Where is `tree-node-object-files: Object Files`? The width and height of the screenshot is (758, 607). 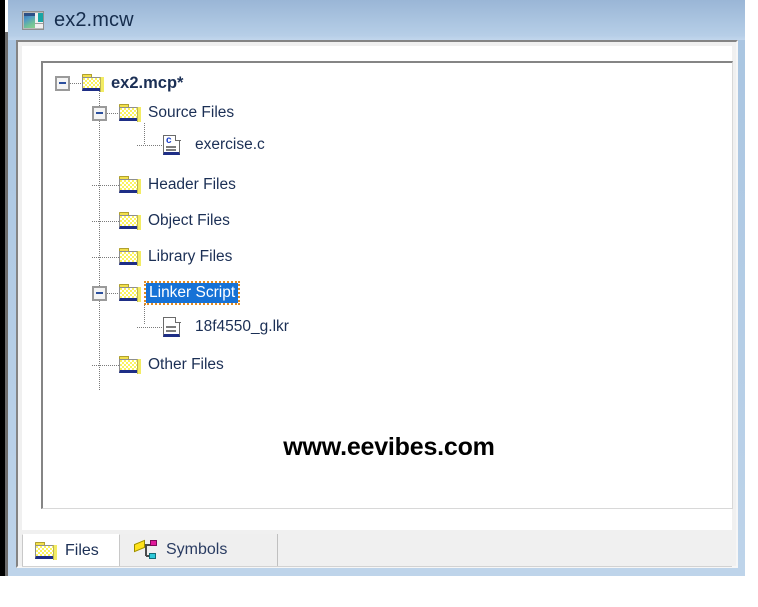 tree-node-object-files: Object Files is located at coordinates (161, 221).